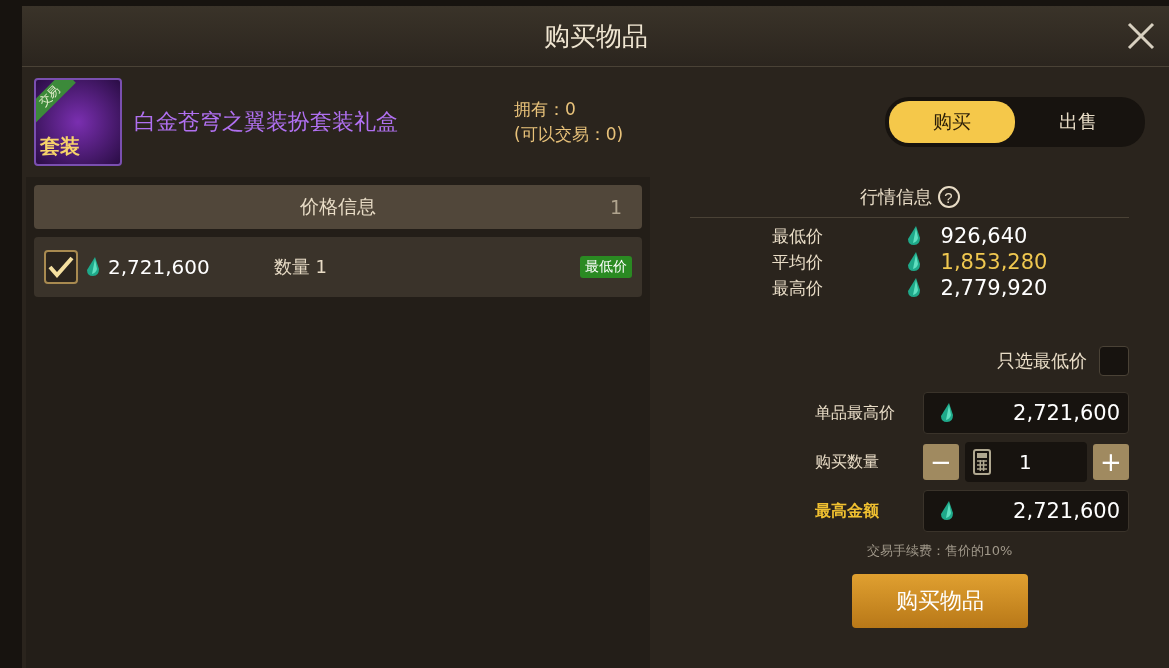 Image resolution: width=1169 pixels, height=668 pixels. What do you see at coordinates (1026, 462) in the screenshot?
I see `quantity-field: 1` at bounding box center [1026, 462].